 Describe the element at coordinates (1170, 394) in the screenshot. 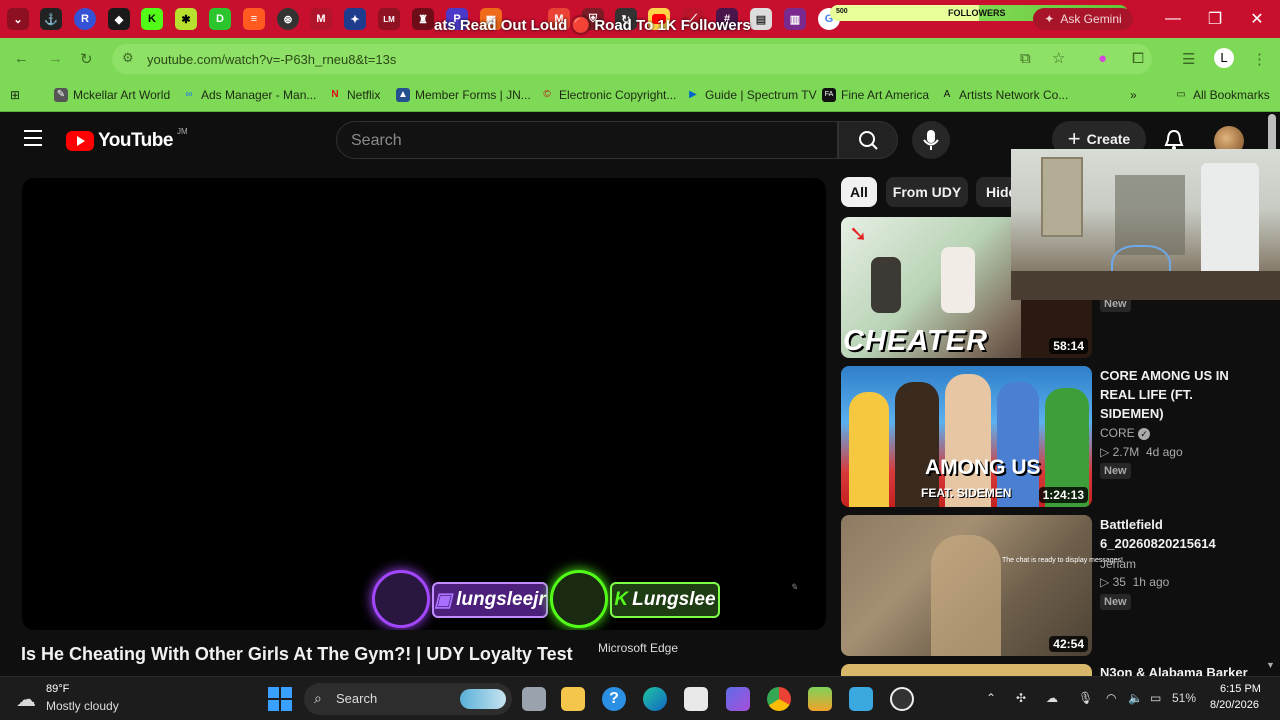

I see `rec-title: CORE AMONG US IN REAL LIFE (FT. SIDEMEN)` at that location.